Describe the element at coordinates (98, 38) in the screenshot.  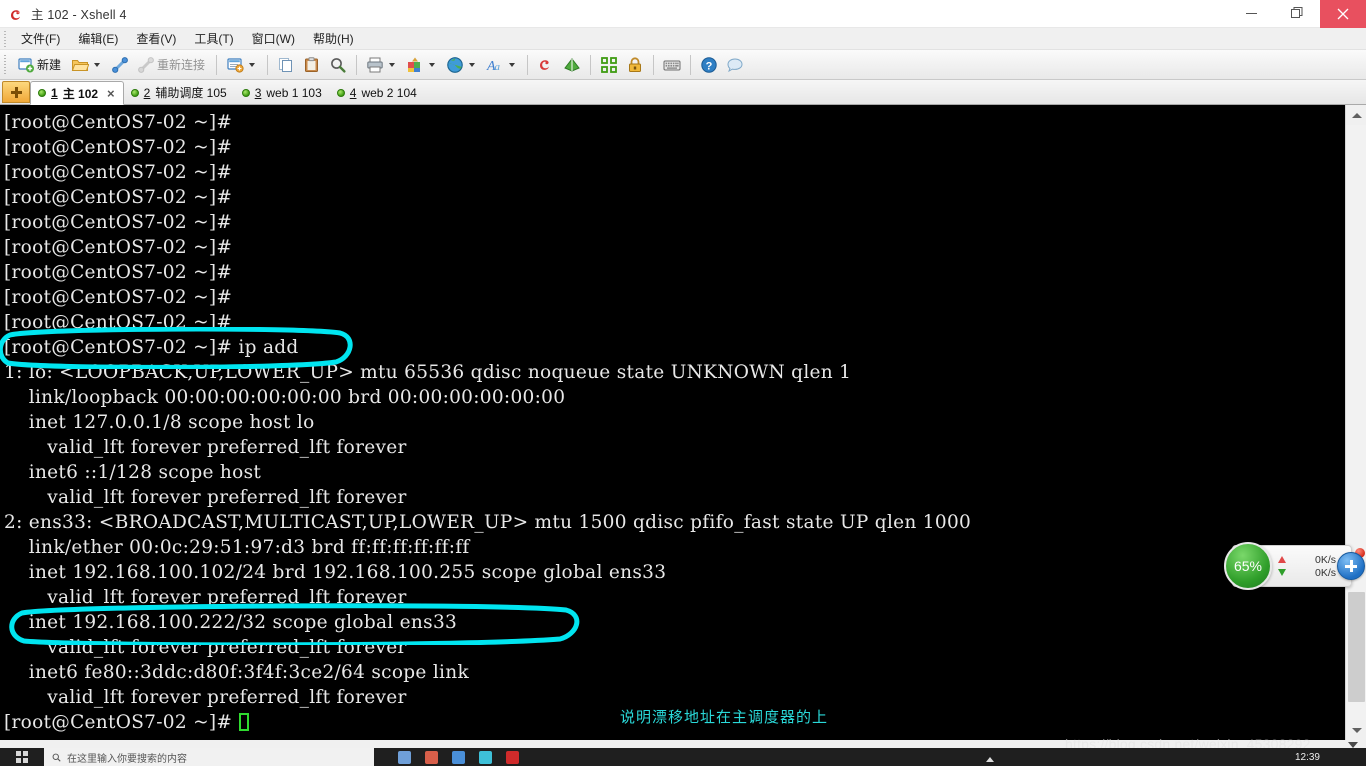
I see `menu-edit: 编辑(E)` at that location.